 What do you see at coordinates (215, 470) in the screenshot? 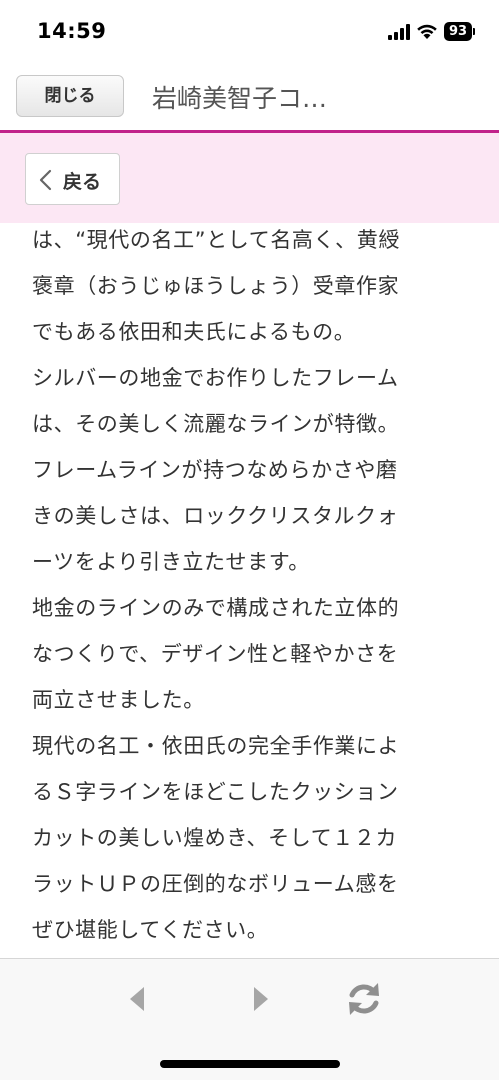
I see `article-line: フレームラインが持つなめらかさや磨` at bounding box center [215, 470].